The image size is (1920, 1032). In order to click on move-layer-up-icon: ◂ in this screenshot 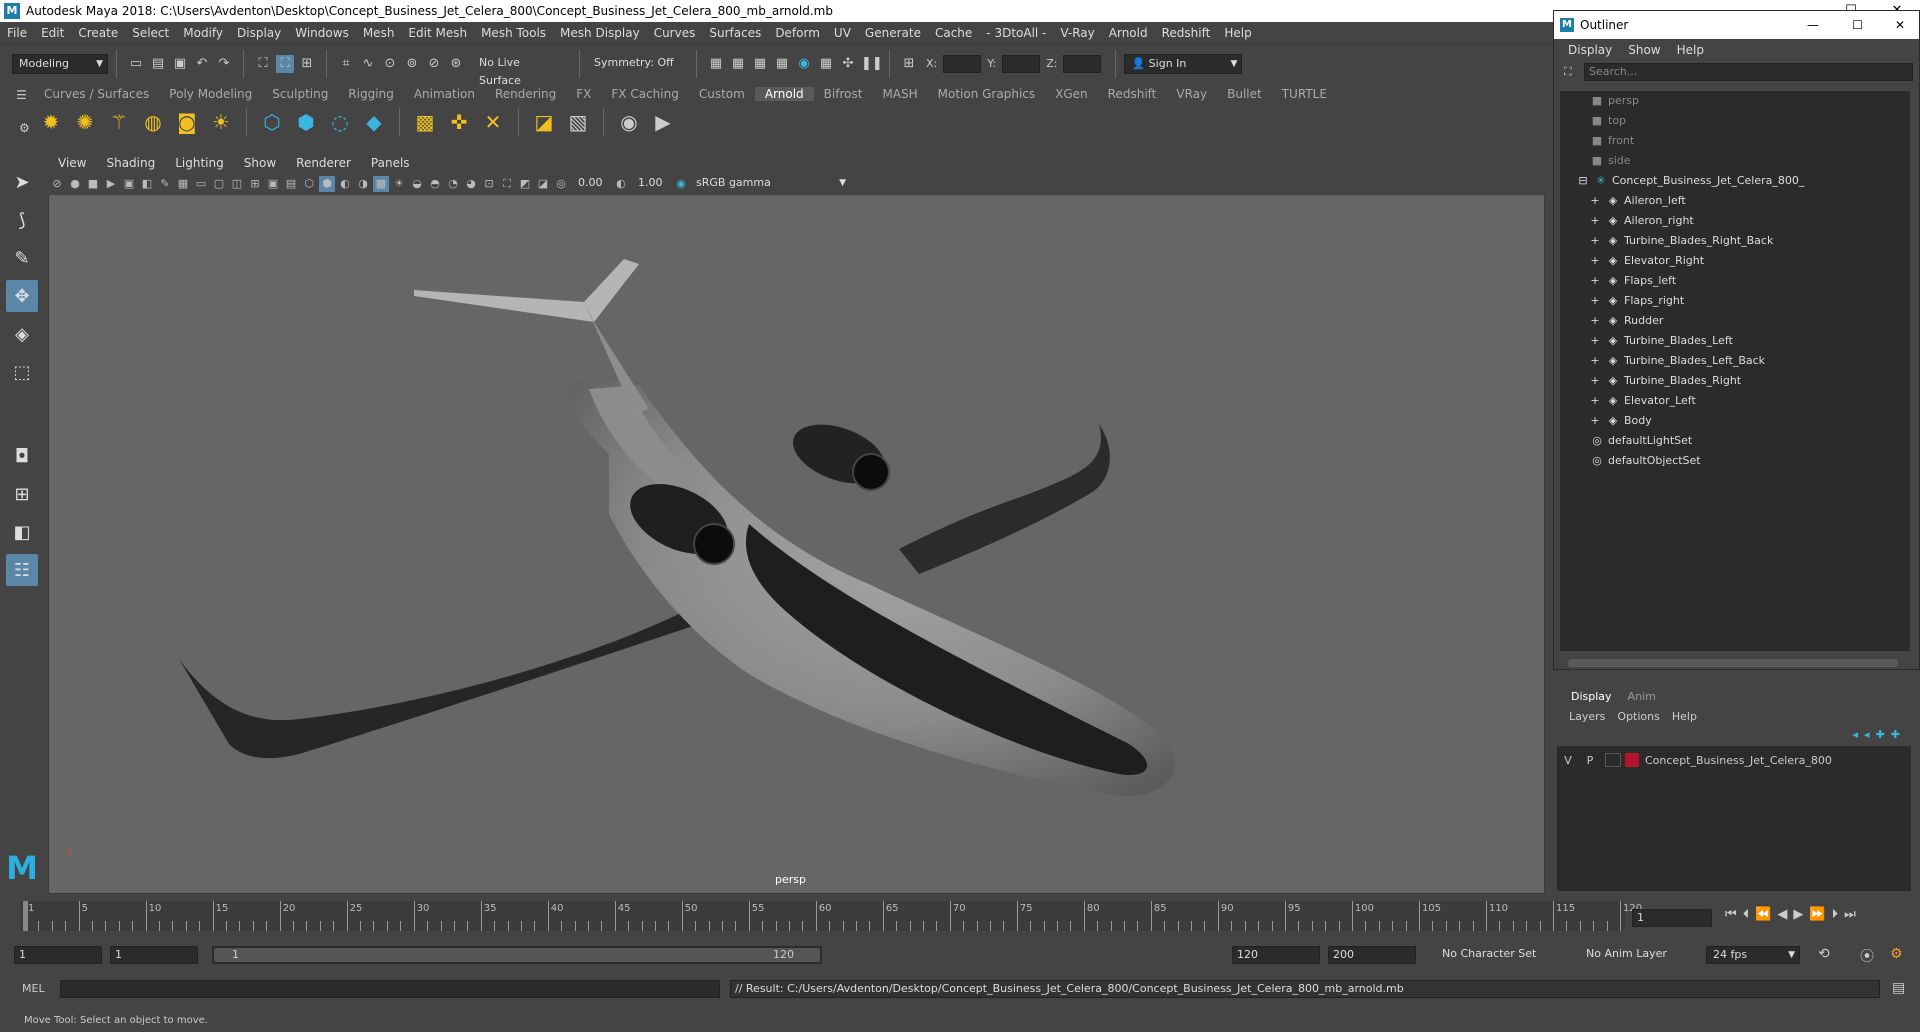, I will do `click(1856, 734)`.